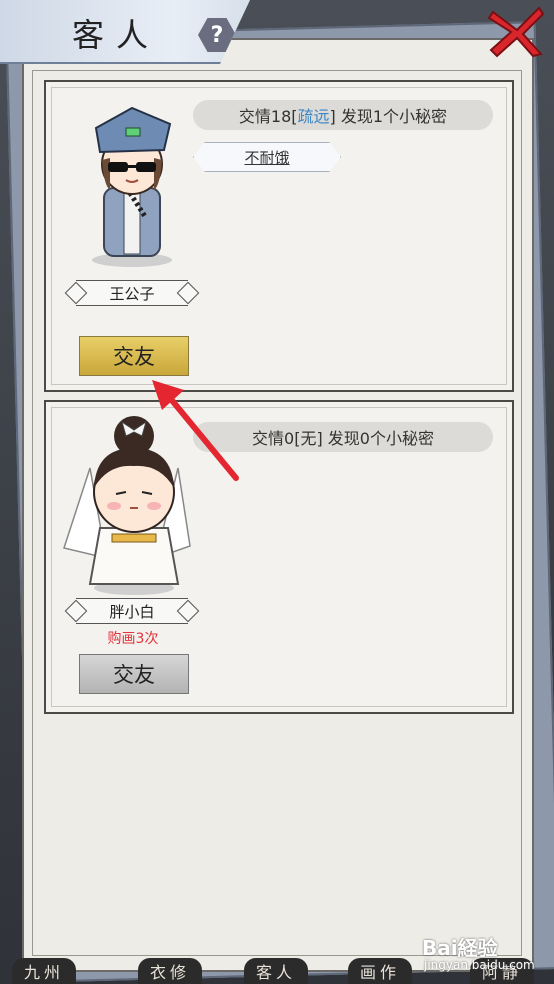 The width and height of the screenshot is (554, 984). I want to click on tab-yixiu: 衣修, so click(170, 971).